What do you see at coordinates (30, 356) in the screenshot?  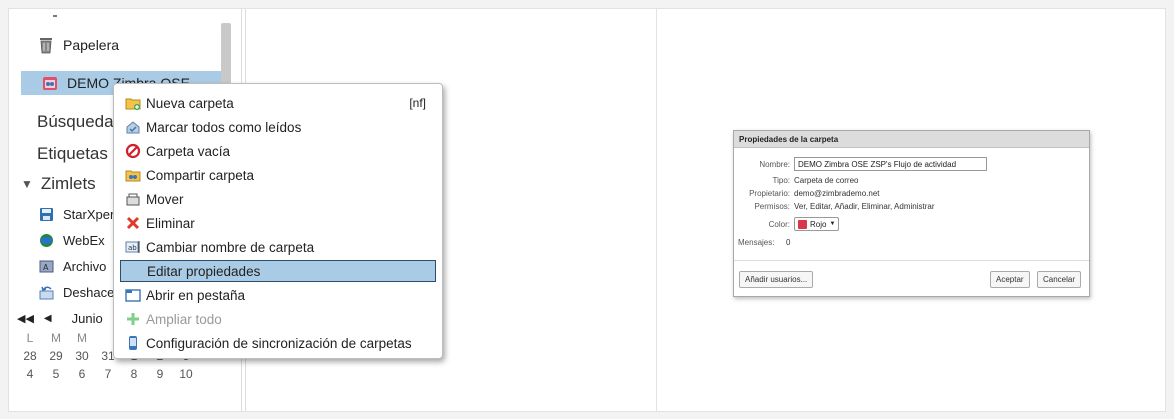 I see `calendar-day: 28` at bounding box center [30, 356].